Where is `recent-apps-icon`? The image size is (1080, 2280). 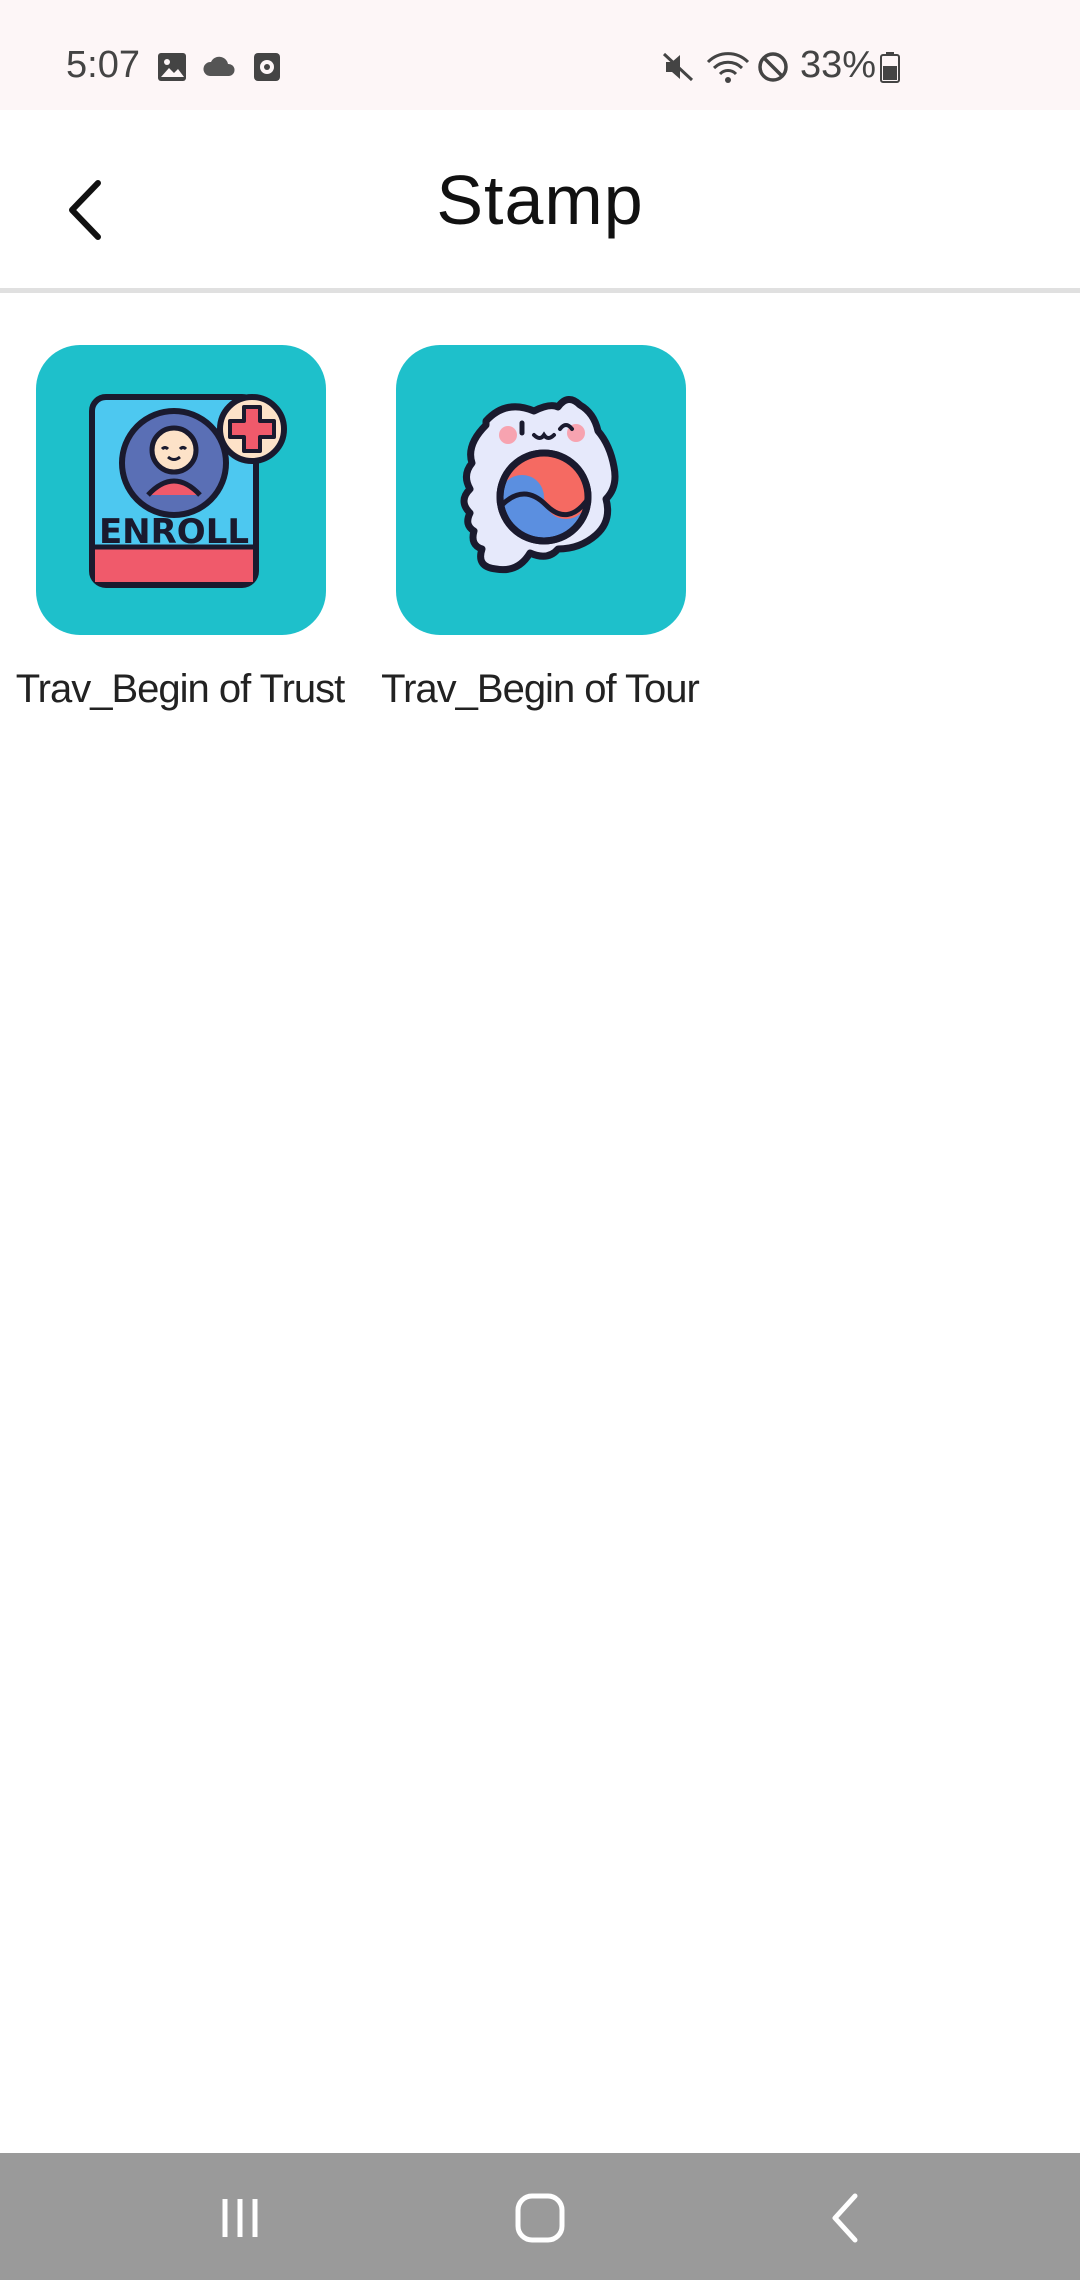
recent-apps-icon is located at coordinates (240, 2218).